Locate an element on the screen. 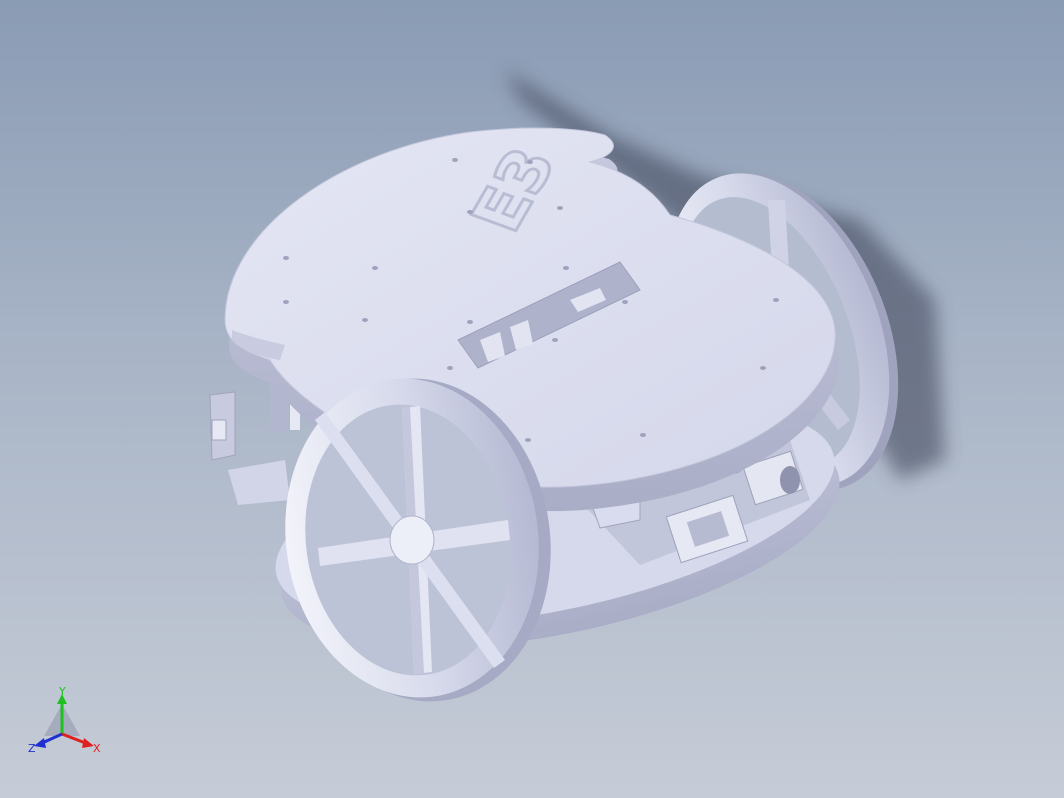 This screenshot has height=798, width=1064. y-axis-label: Y is located at coordinates (62, 692).